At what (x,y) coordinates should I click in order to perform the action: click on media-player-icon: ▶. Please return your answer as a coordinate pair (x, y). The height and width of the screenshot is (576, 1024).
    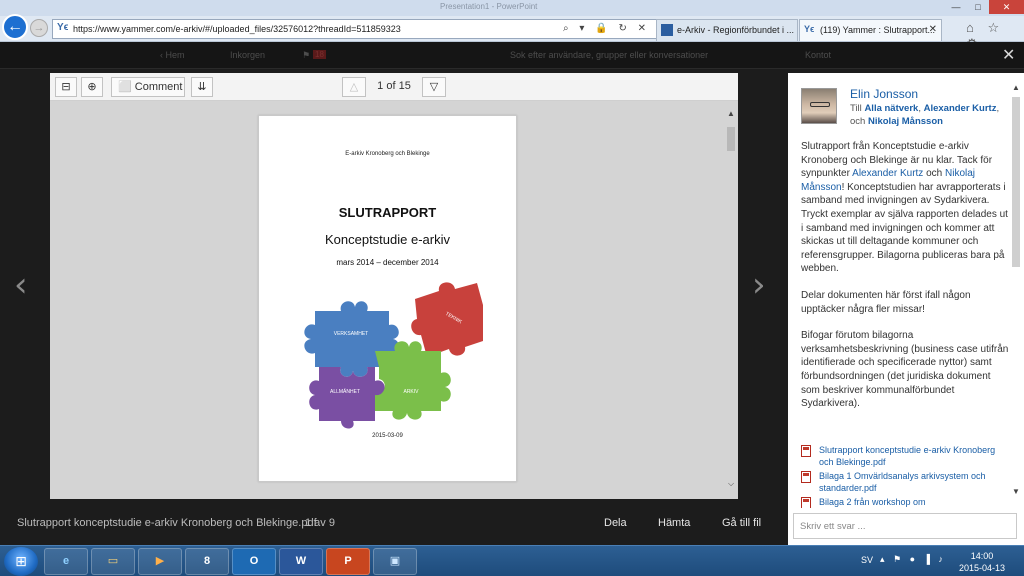
    Looking at the image, I should click on (160, 561).